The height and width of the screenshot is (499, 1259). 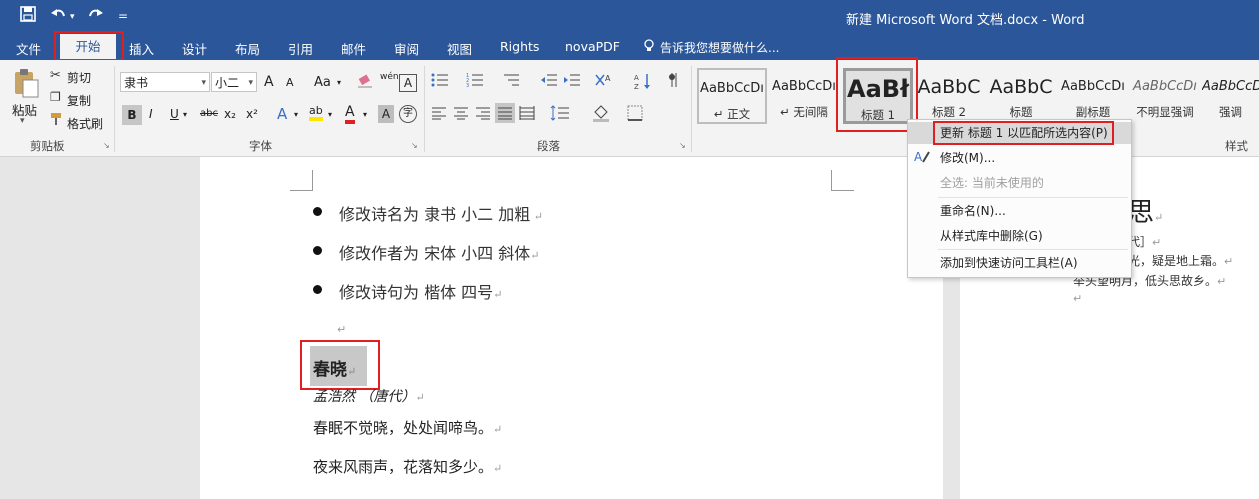 I want to click on style-subtitle: AaBbCcDı 副标题, so click(x=1093, y=96).